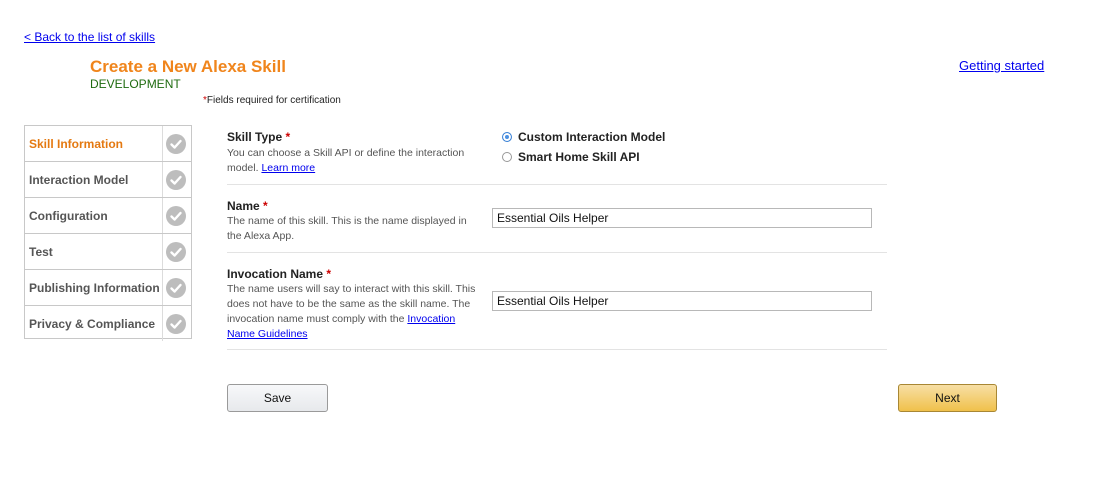  Describe the element at coordinates (76, 144) in the screenshot. I see `sidebar-item-label: Skill Information` at that location.